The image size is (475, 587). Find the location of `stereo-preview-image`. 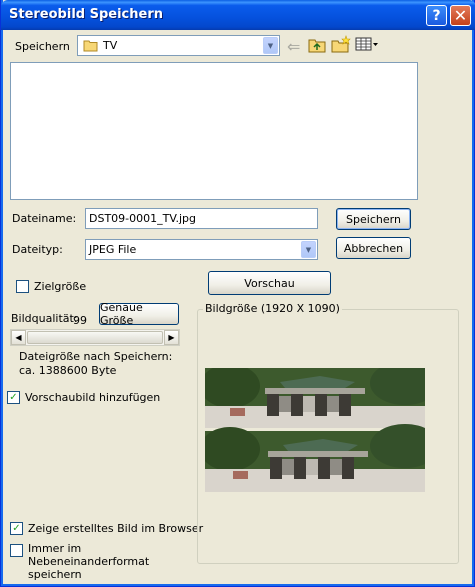

stereo-preview-image is located at coordinates (320, 426).